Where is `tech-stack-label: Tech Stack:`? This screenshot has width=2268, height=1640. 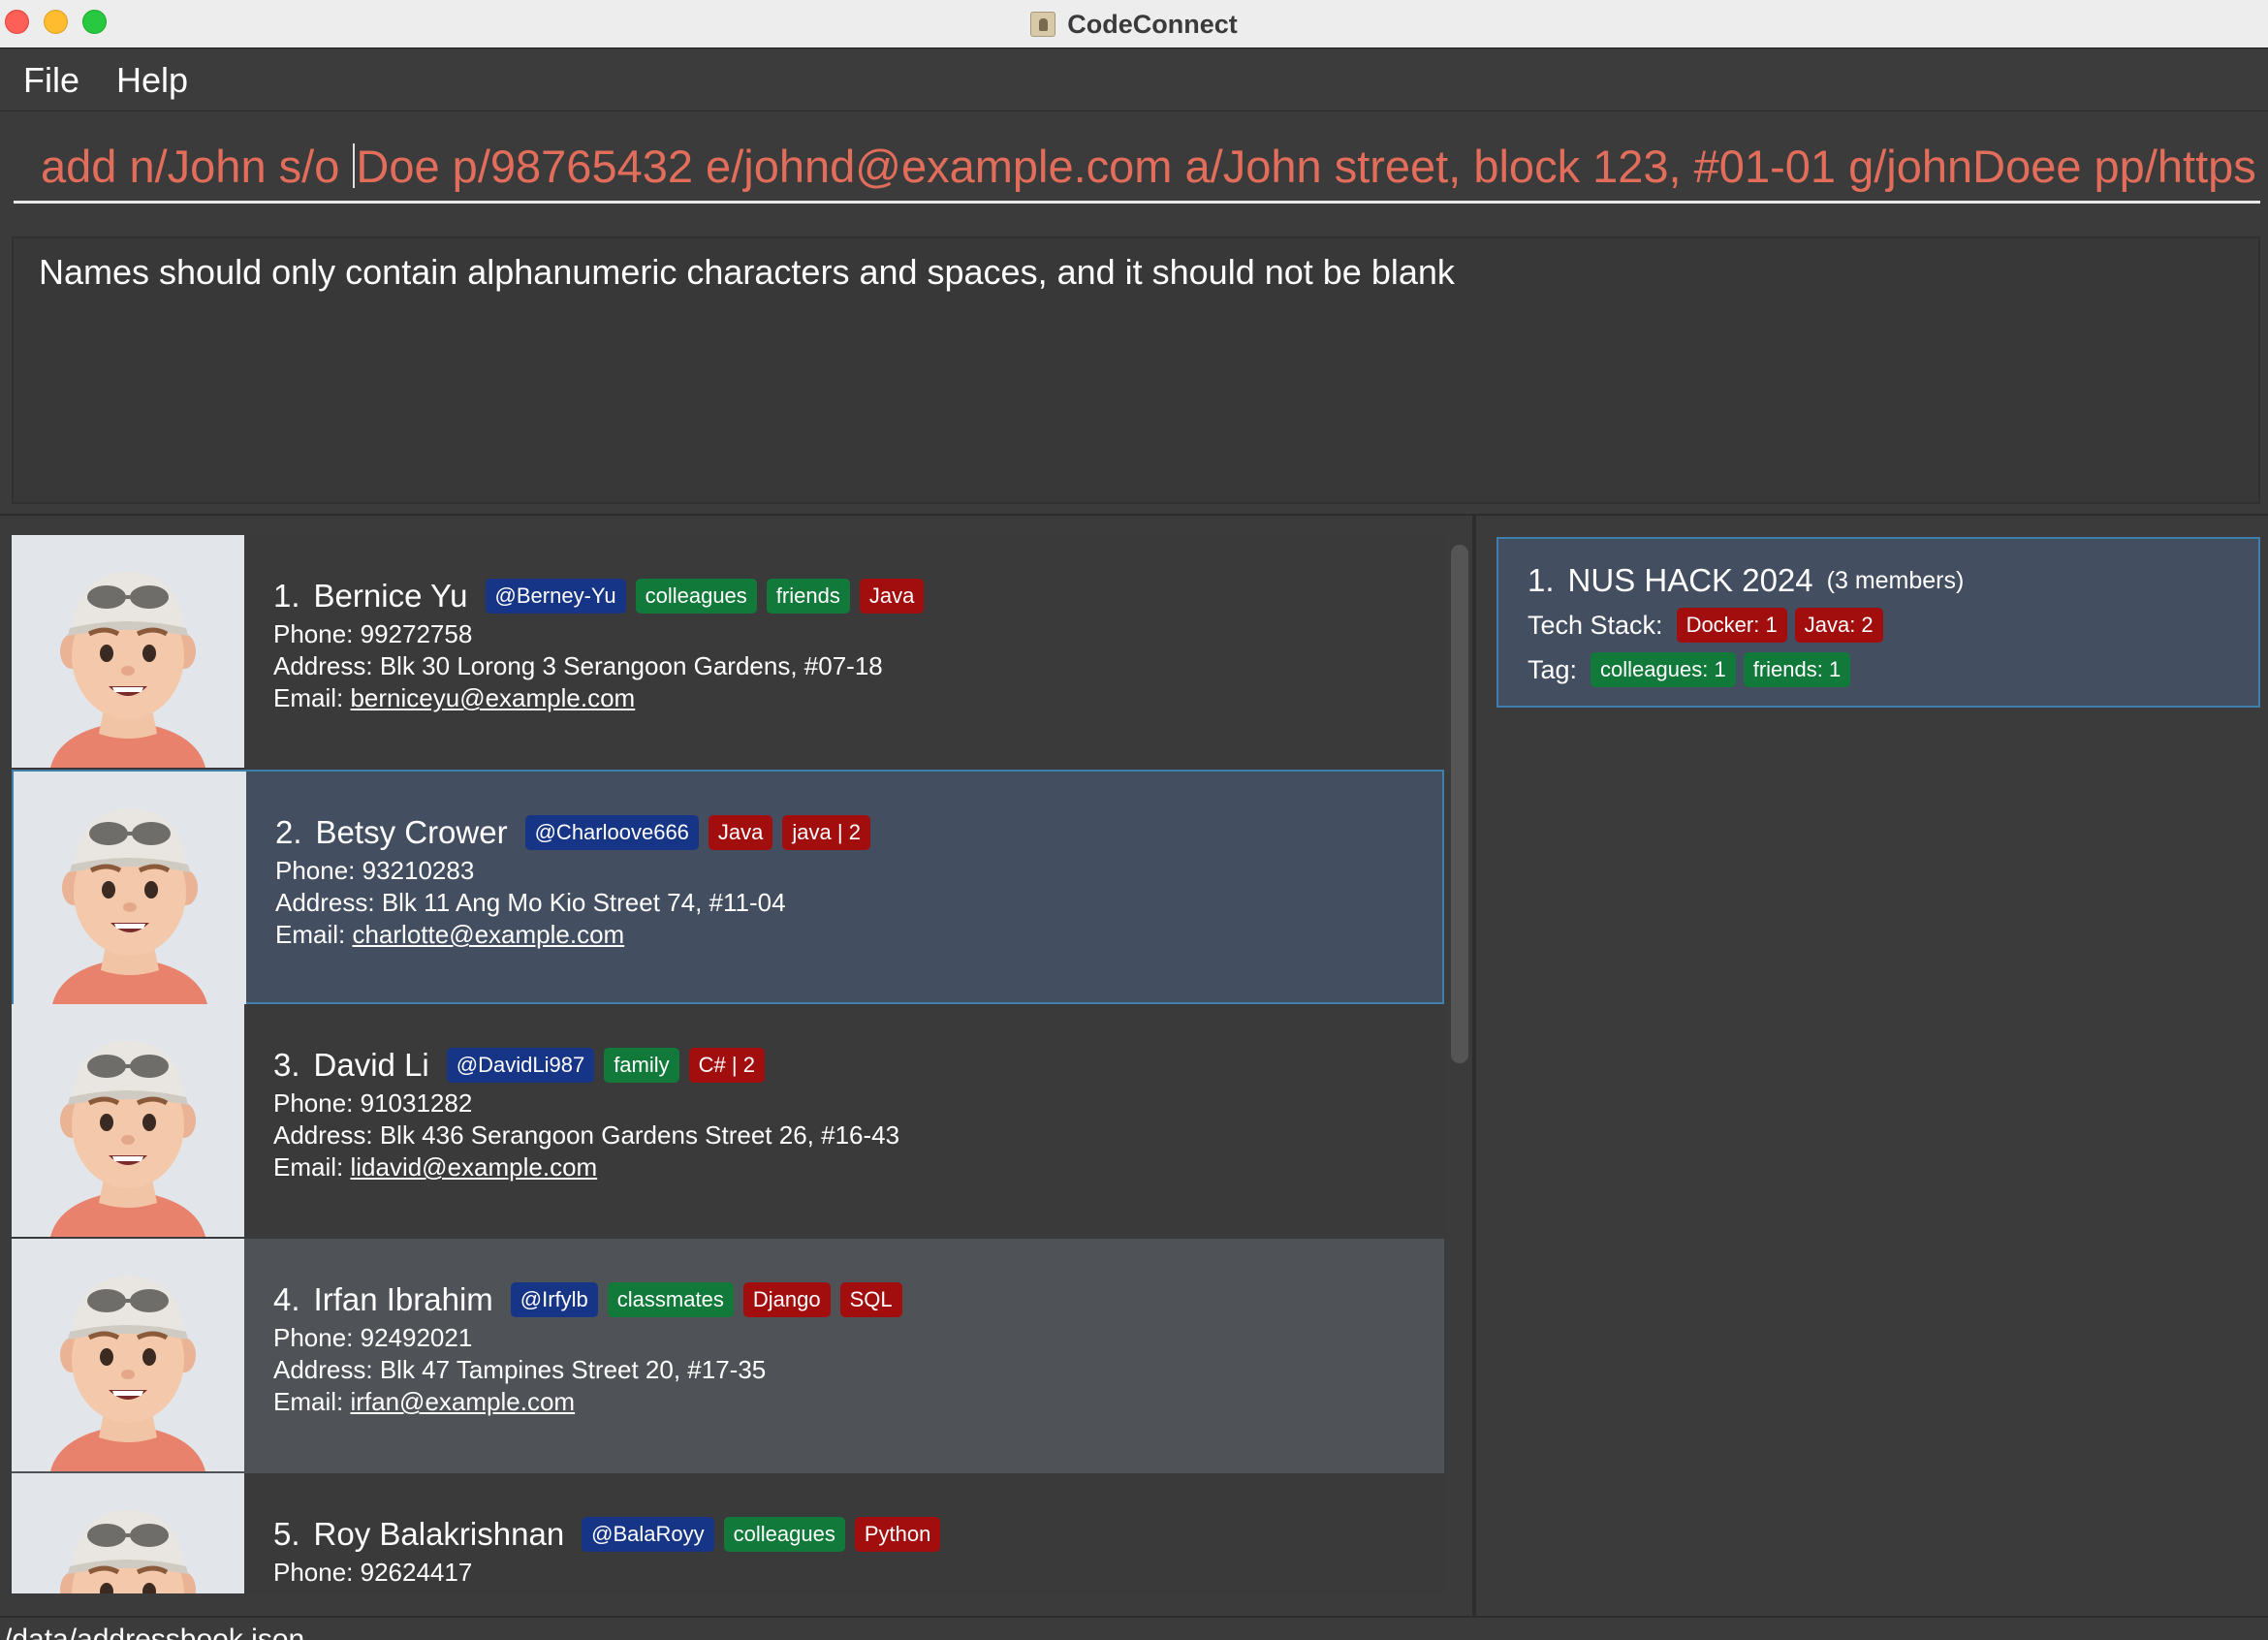
tech-stack-label: Tech Stack: is located at coordinates (1595, 625).